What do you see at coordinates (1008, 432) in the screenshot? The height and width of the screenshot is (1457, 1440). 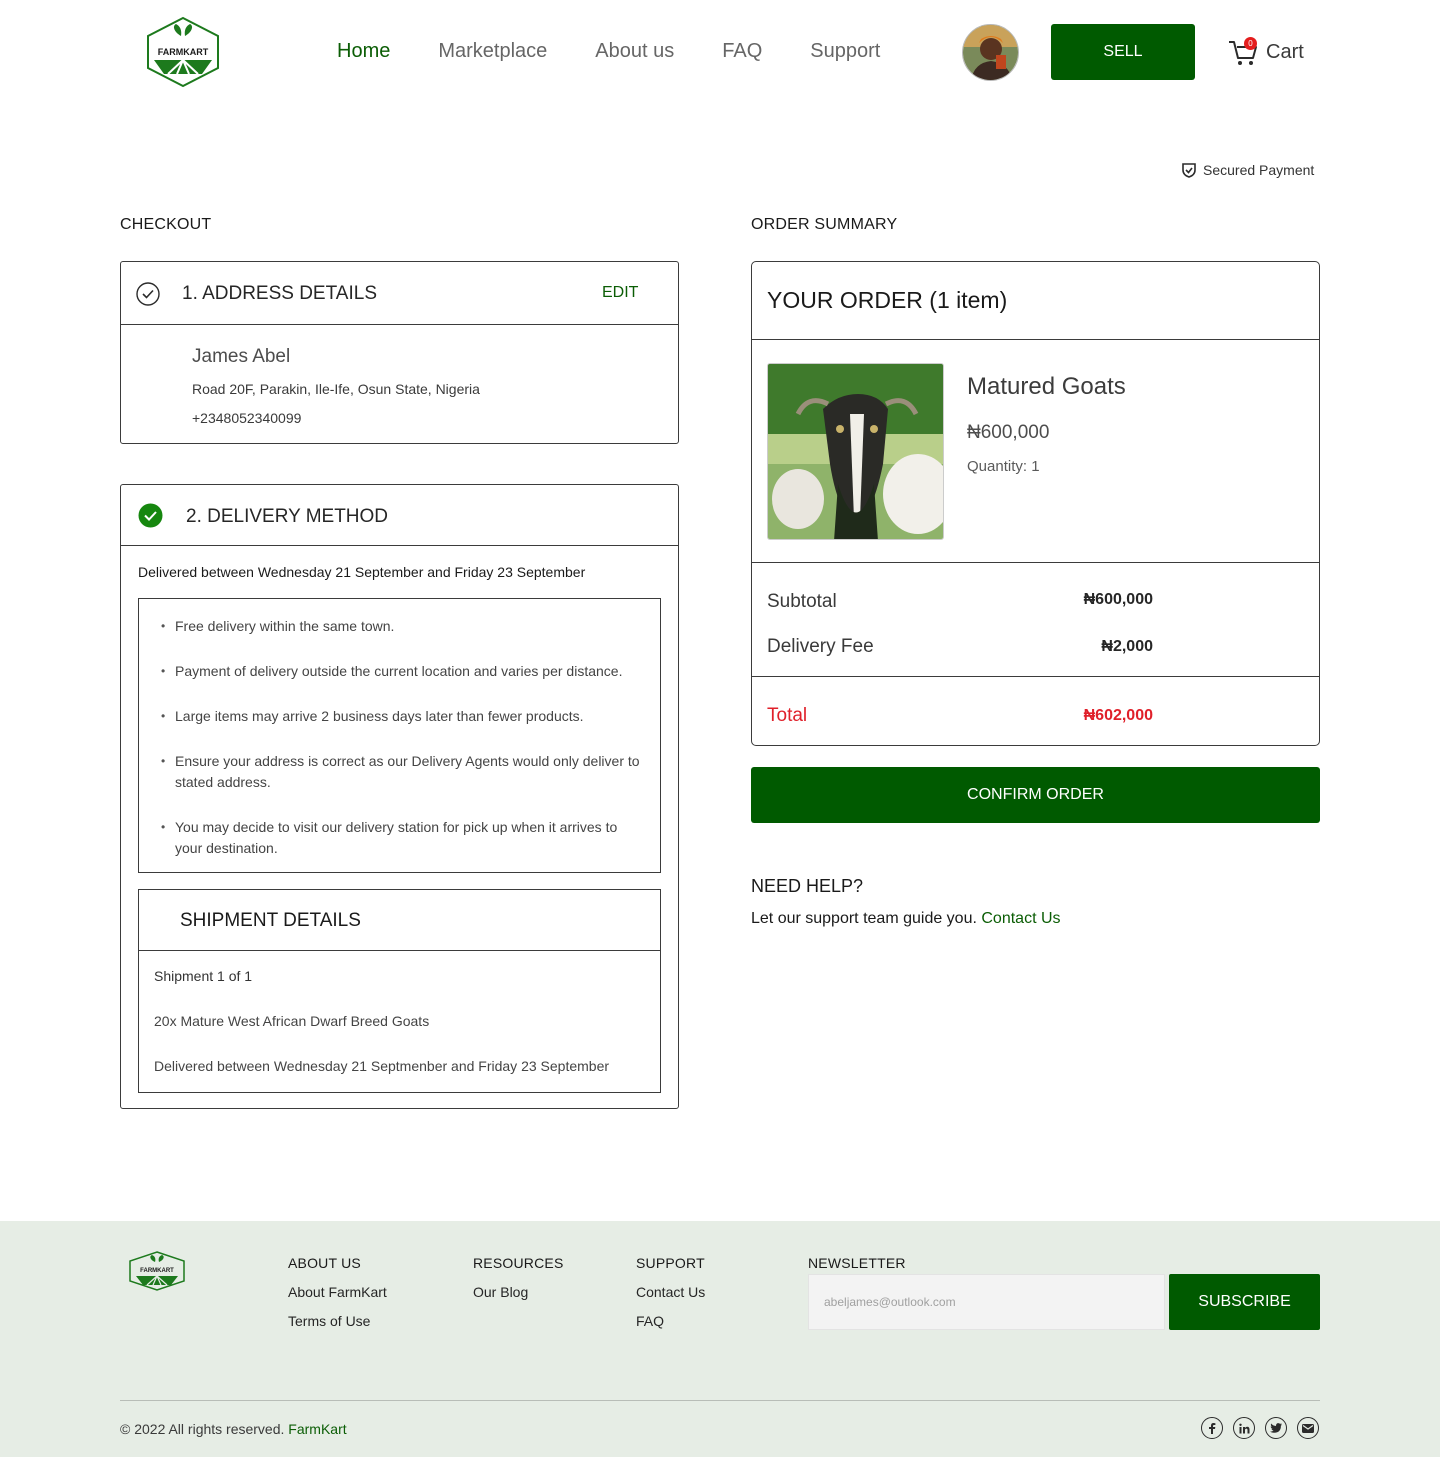 I see `product-price: ₦600,000` at bounding box center [1008, 432].